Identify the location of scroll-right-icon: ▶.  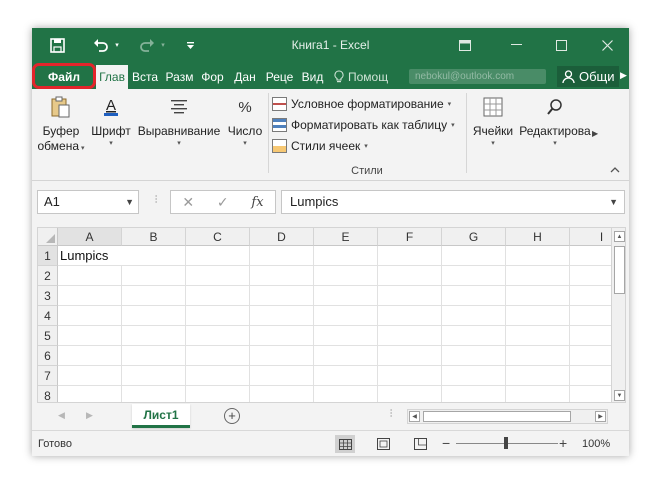
(600, 416).